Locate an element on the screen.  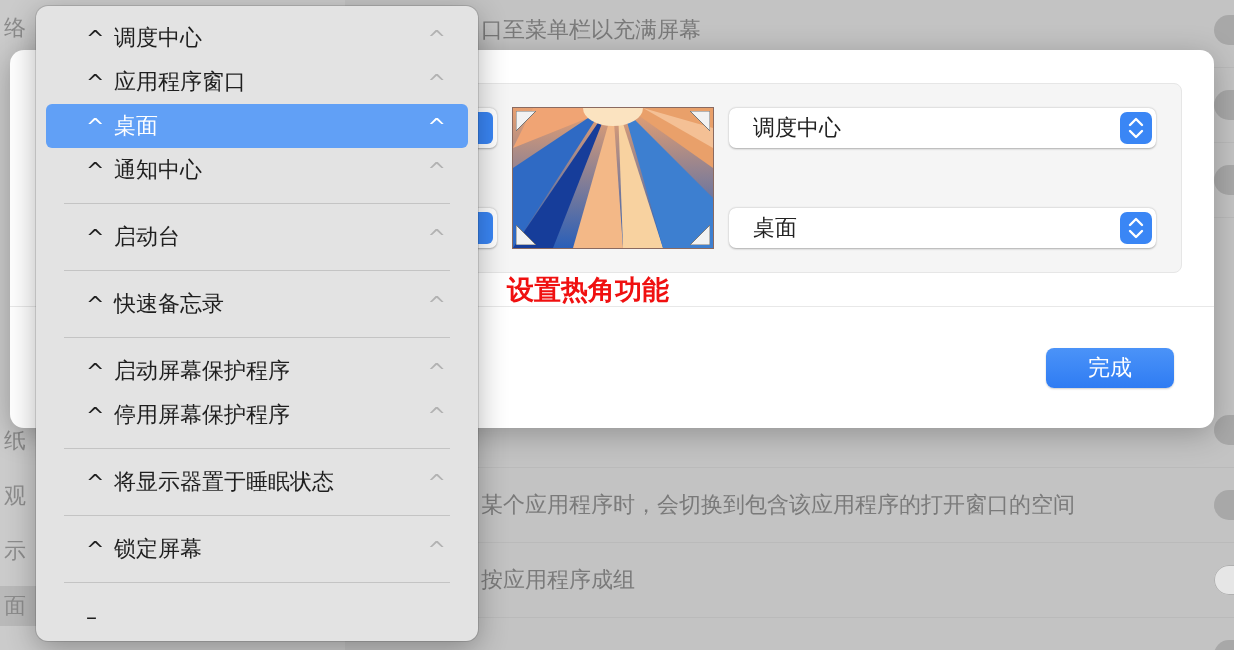
popup-button: 调度中心 is located at coordinates (942, 128).